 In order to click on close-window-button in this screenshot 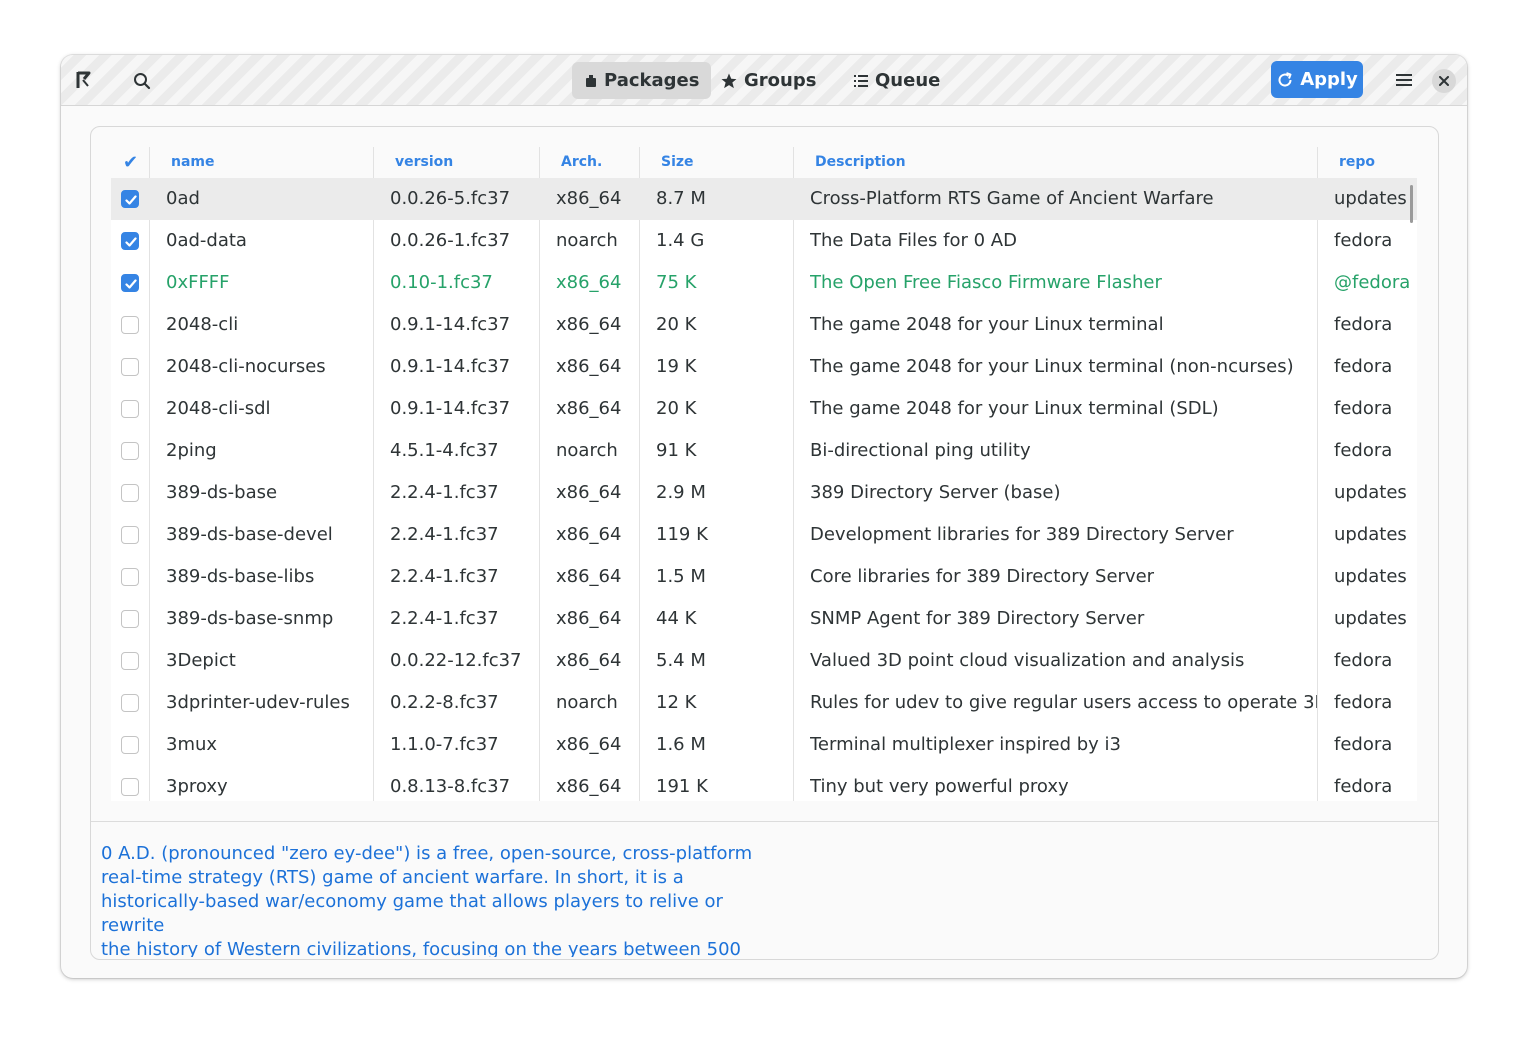, I will do `click(1444, 81)`.